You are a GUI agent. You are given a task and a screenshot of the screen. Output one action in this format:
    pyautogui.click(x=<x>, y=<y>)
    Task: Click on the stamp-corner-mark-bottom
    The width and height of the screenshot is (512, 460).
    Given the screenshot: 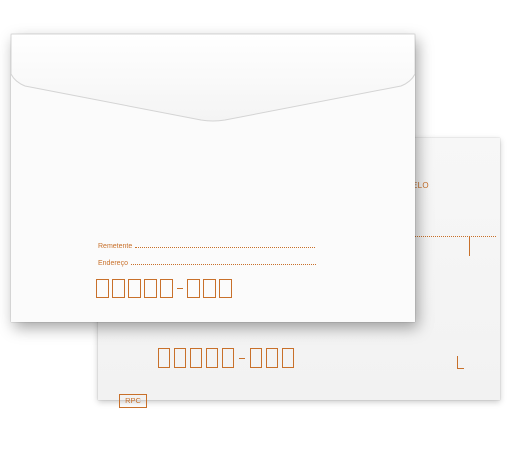 What is the action you would take?
    pyautogui.click(x=460, y=362)
    